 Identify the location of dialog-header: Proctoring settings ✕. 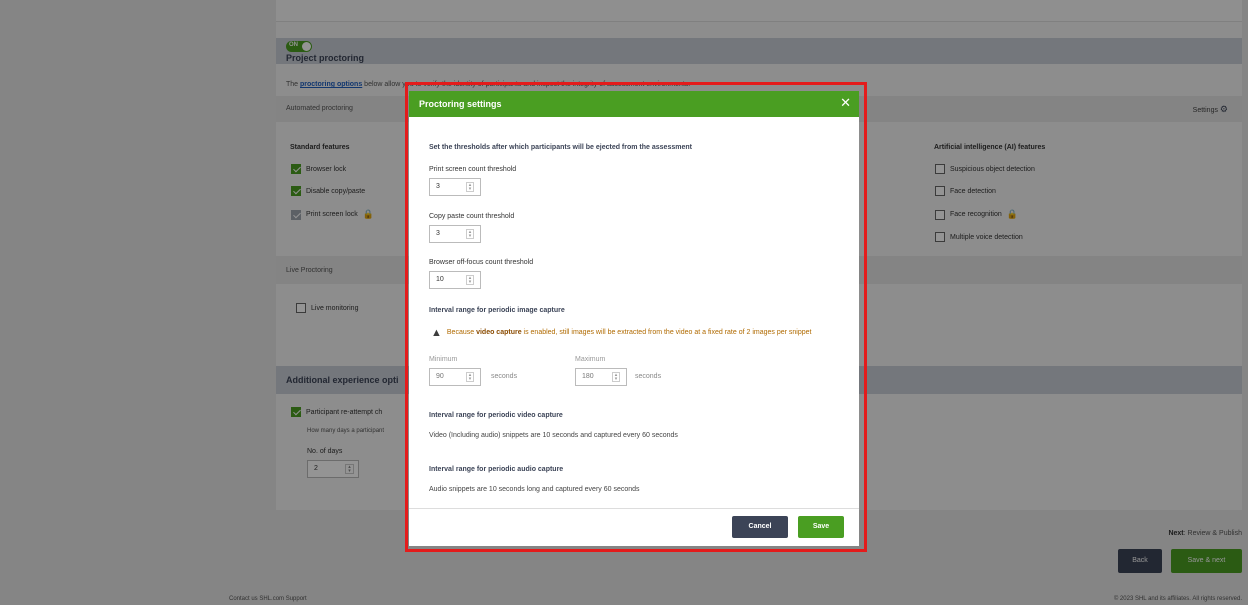
(634, 104).